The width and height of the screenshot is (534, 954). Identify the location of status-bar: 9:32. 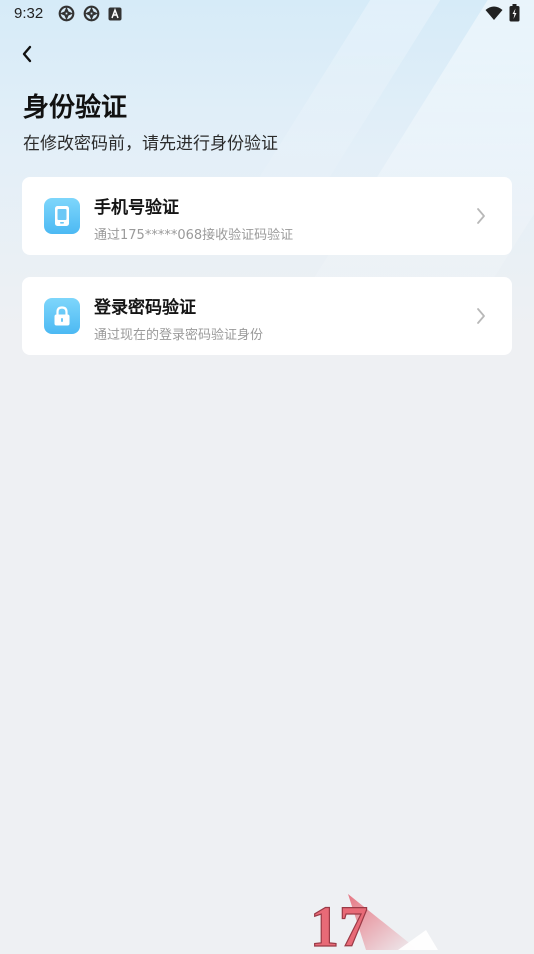
(267, 14).